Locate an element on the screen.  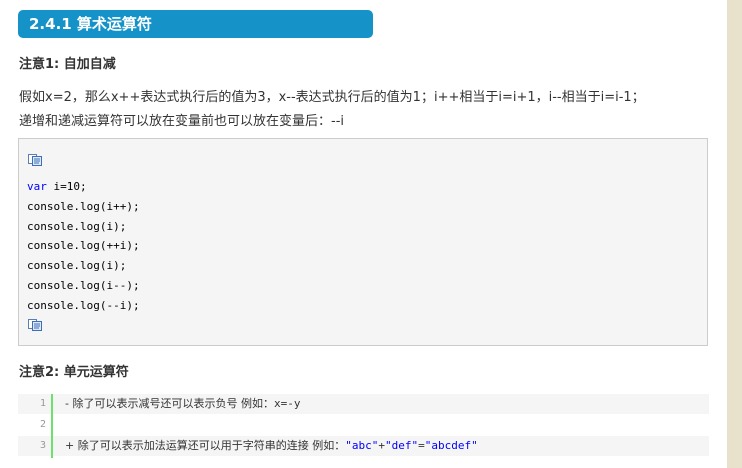
operator: = is located at coordinates (421, 445).